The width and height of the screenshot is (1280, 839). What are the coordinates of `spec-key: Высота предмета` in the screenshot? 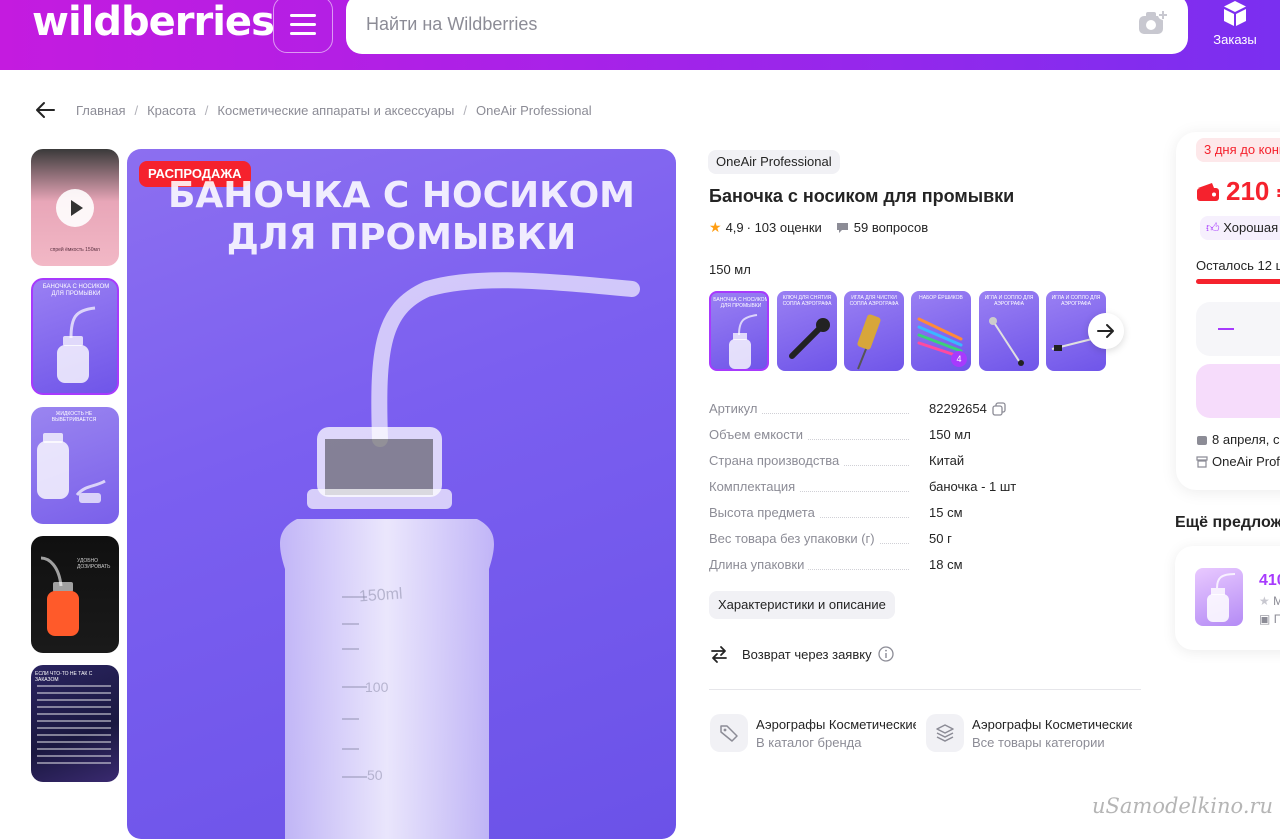 It's located at (764, 512).